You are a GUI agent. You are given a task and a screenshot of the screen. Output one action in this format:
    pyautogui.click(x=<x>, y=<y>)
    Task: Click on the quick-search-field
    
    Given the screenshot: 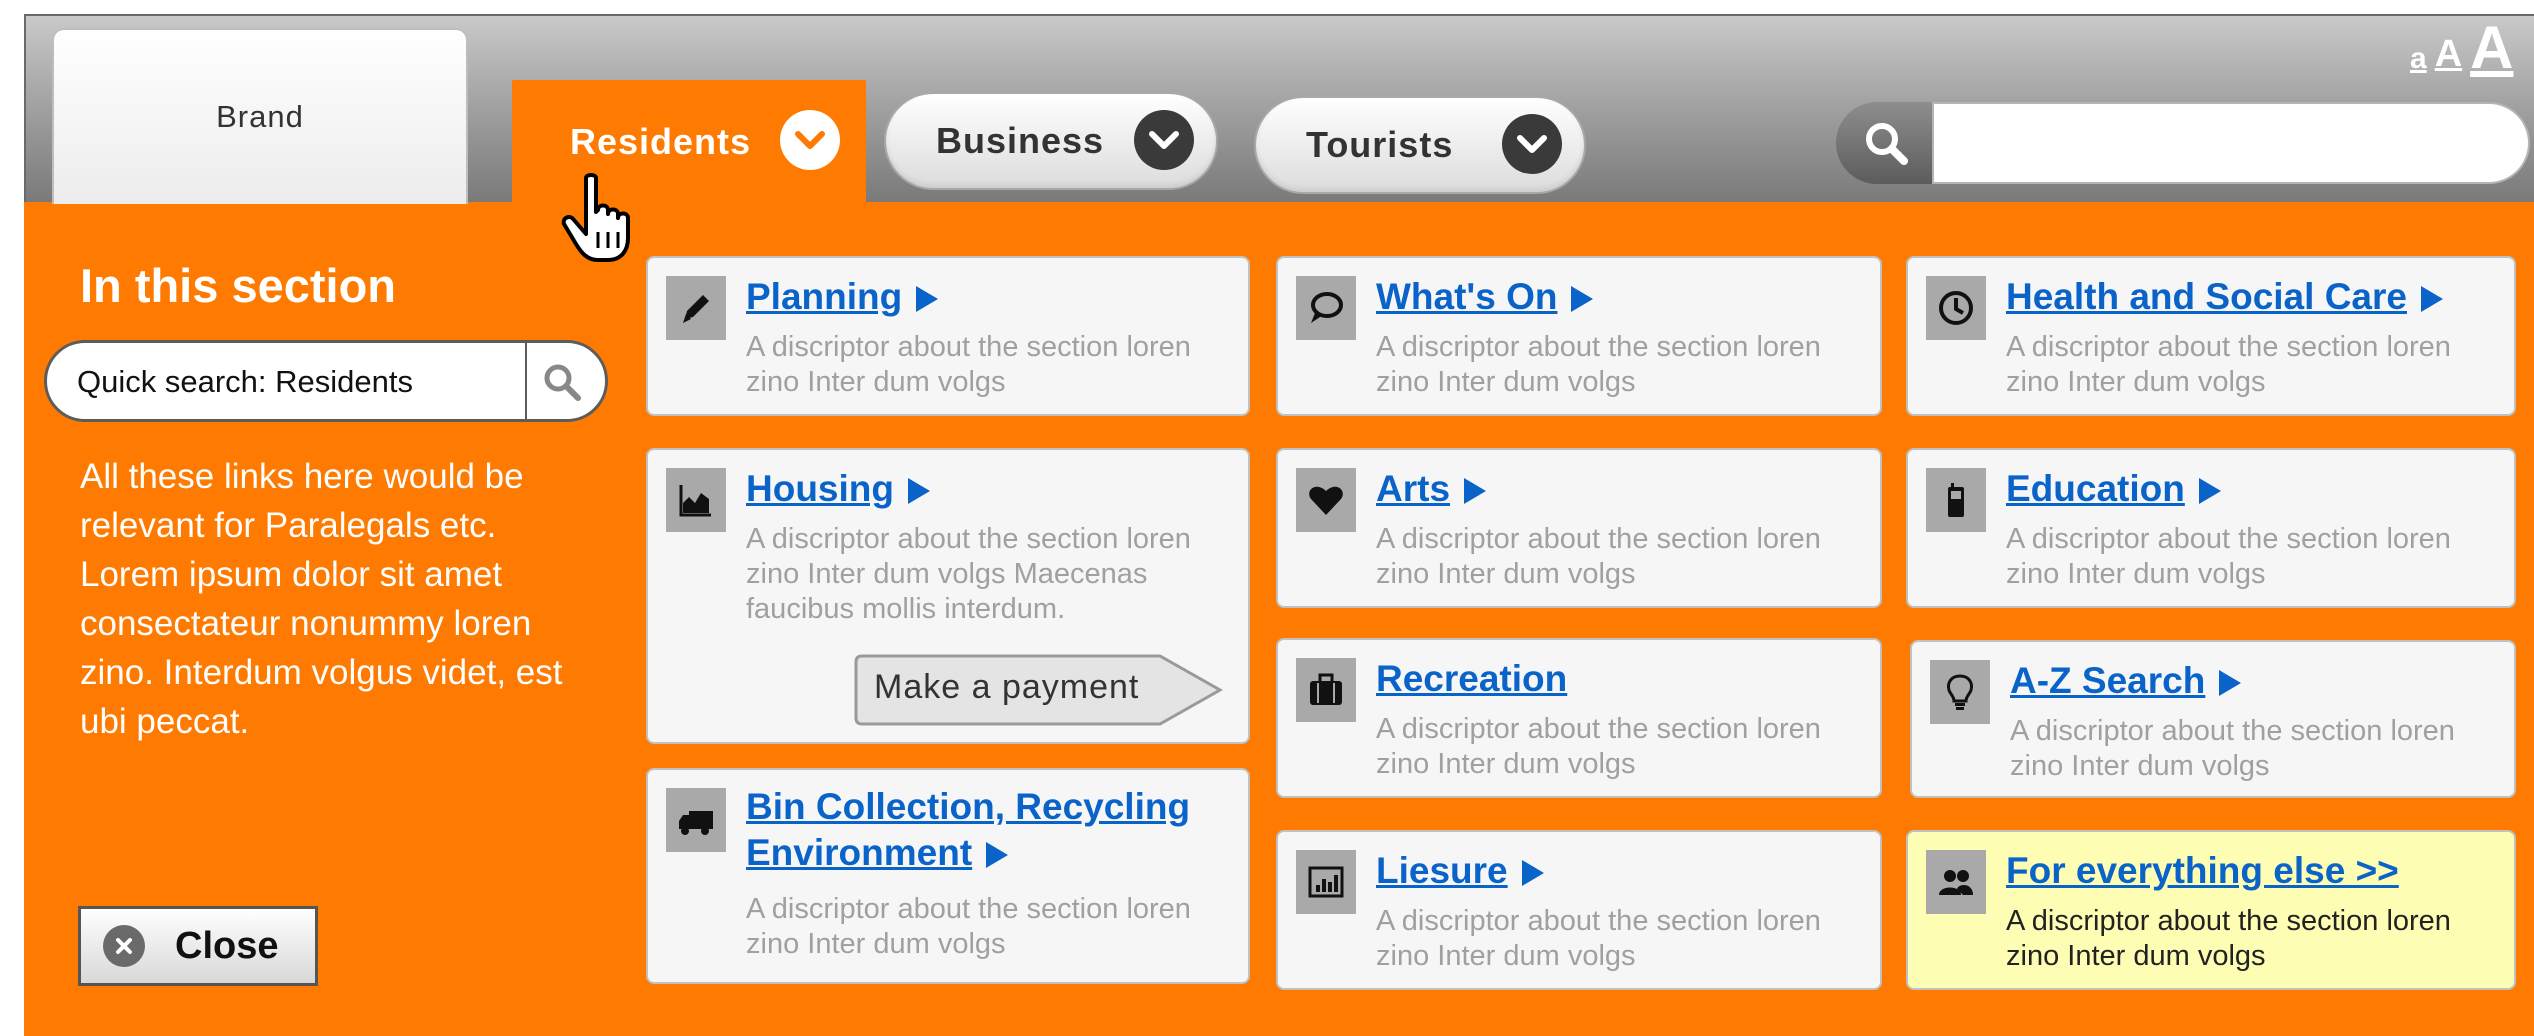 What is the action you would take?
    pyautogui.click(x=326, y=381)
    